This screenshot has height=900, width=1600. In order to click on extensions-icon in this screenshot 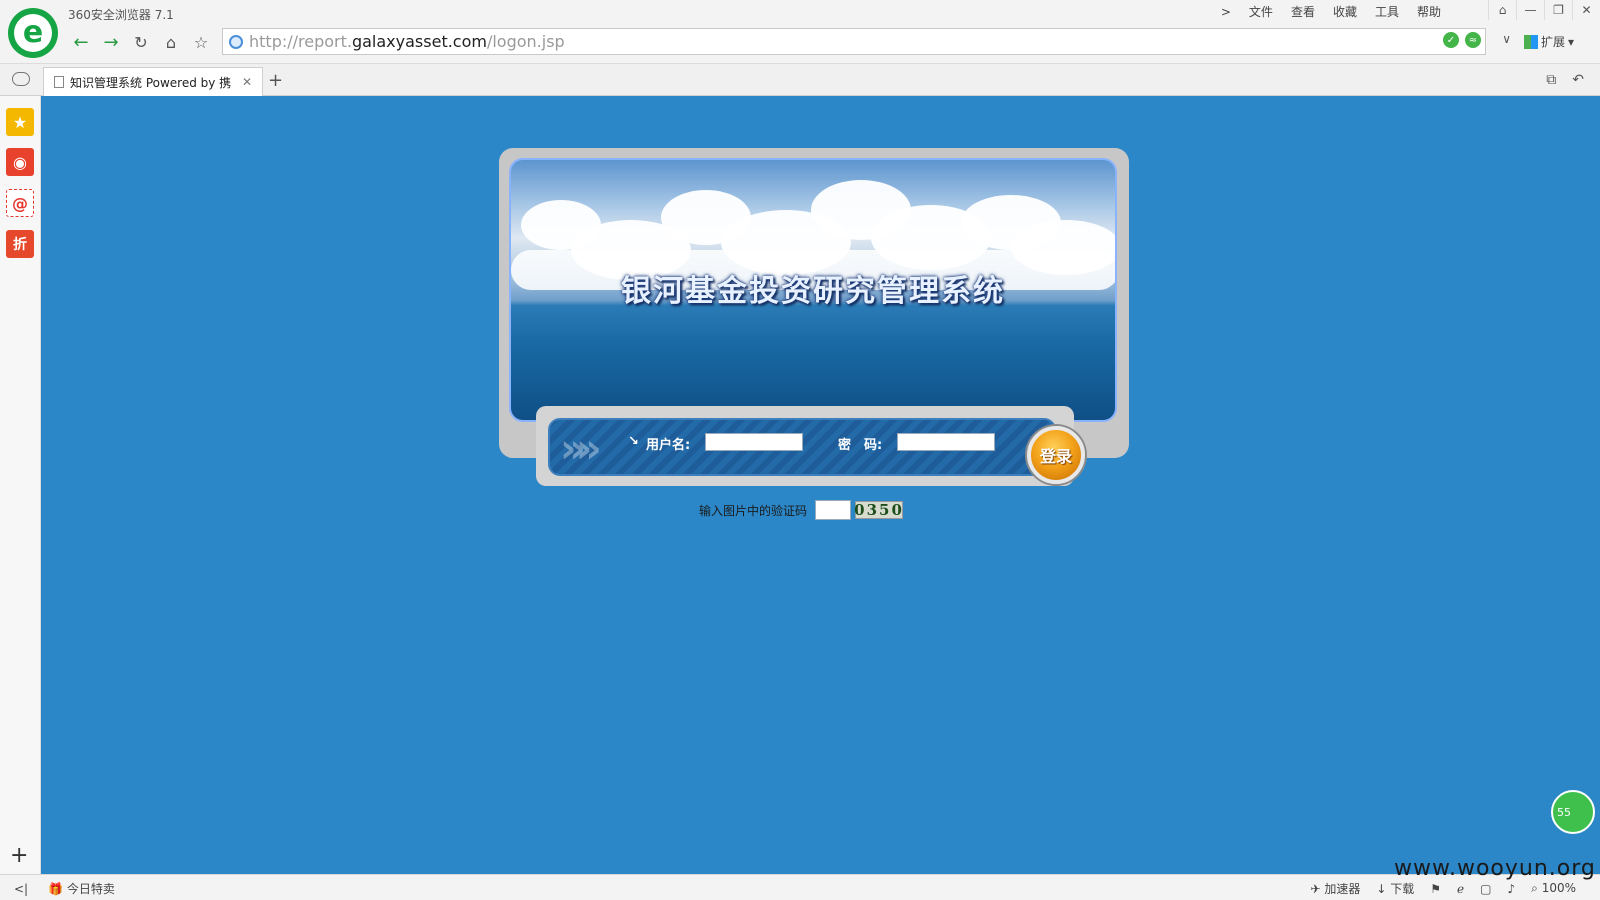, I will do `click(1531, 41)`.